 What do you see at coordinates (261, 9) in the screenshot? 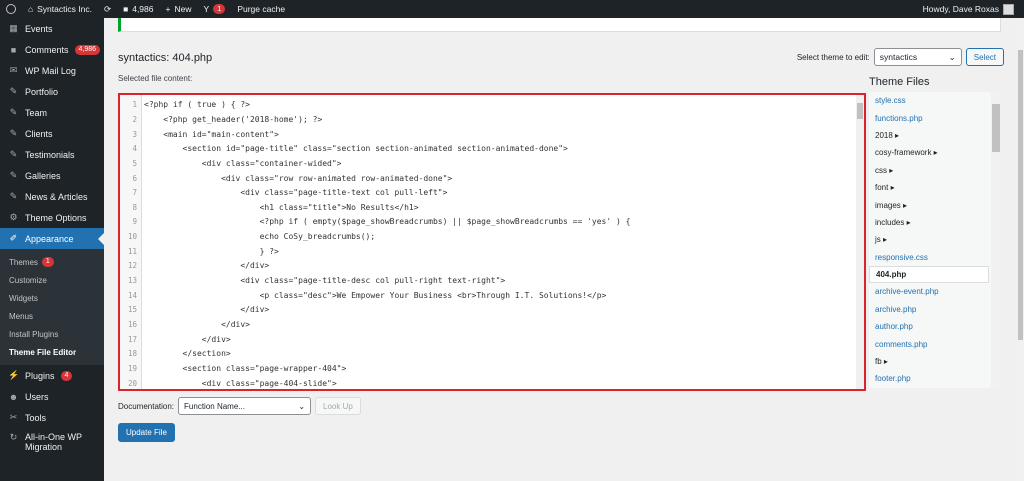
I see `purge-cache-button: Purge cache` at bounding box center [261, 9].